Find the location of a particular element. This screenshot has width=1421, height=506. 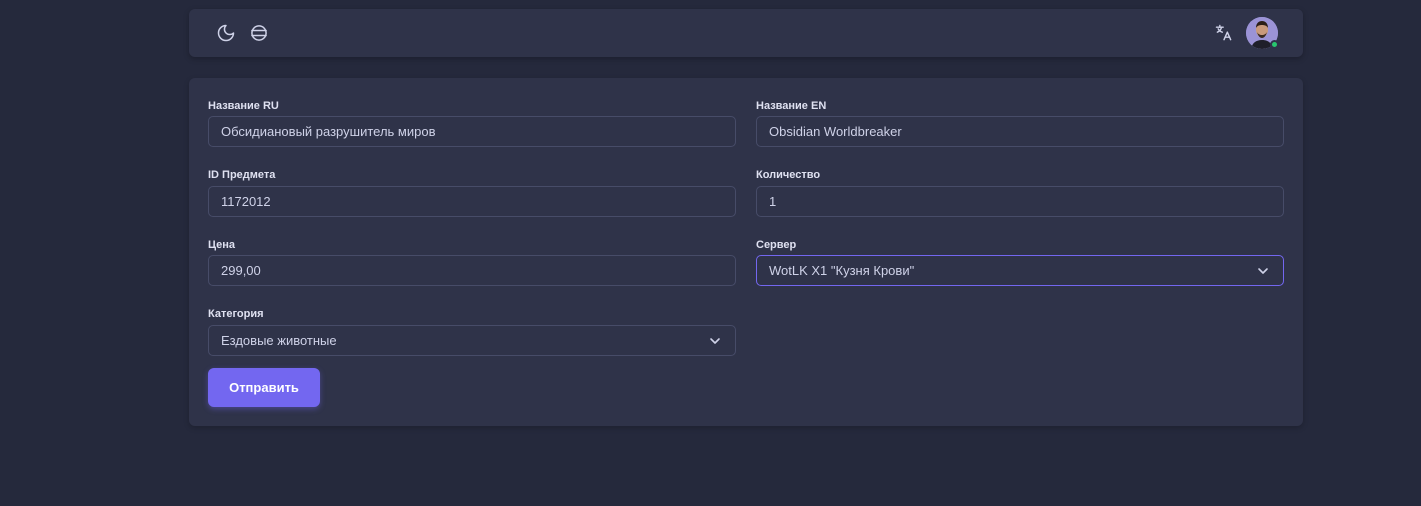

globe-icon is located at coordinates (259, 33).